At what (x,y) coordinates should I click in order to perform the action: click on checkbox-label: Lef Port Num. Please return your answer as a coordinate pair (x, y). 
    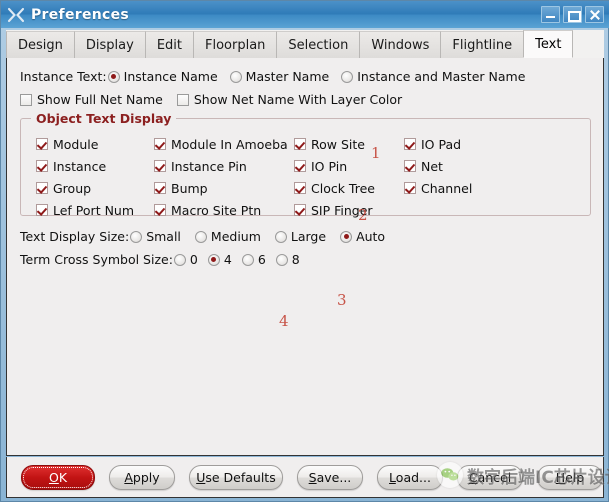
    Looking at the image, I should click on (94, 210).